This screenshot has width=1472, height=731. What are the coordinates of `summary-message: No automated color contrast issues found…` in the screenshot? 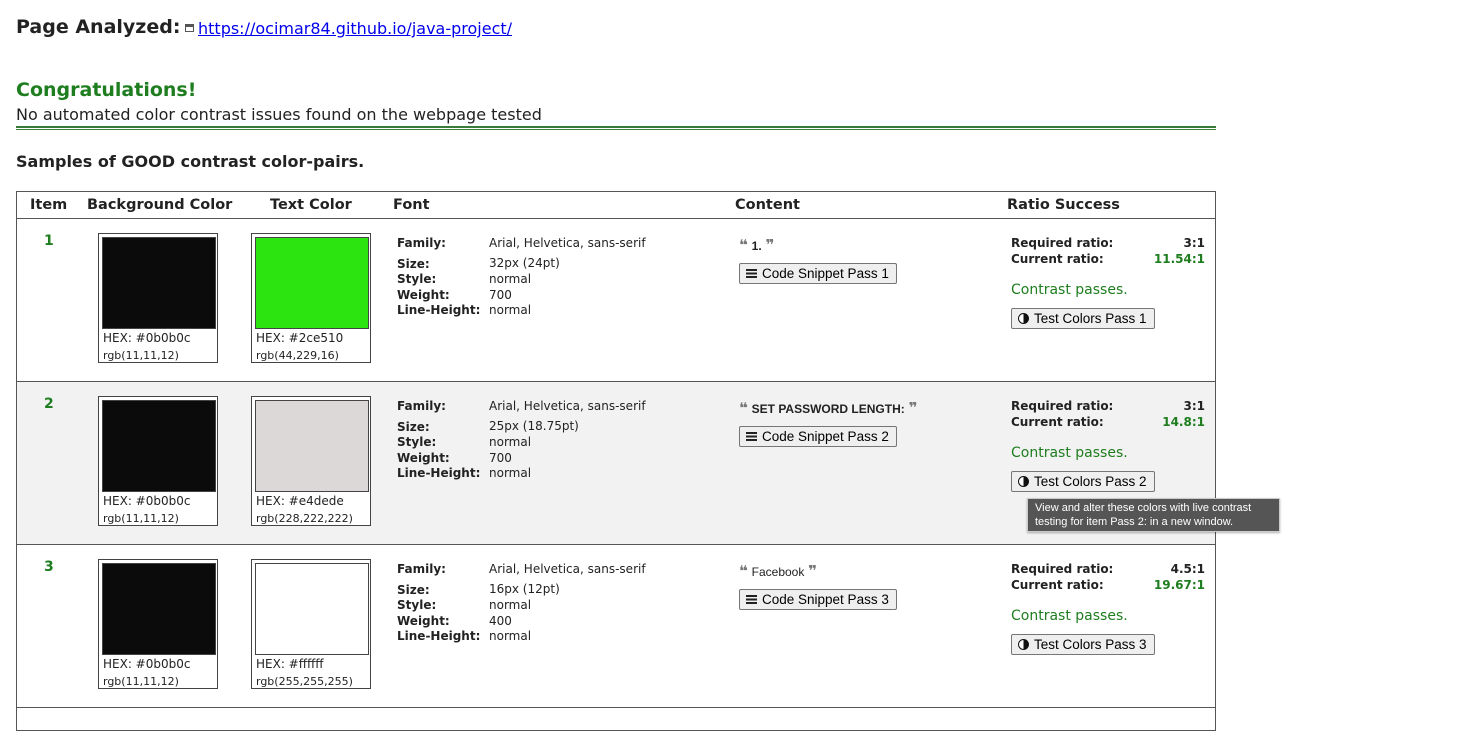 It's located at (279, 114).